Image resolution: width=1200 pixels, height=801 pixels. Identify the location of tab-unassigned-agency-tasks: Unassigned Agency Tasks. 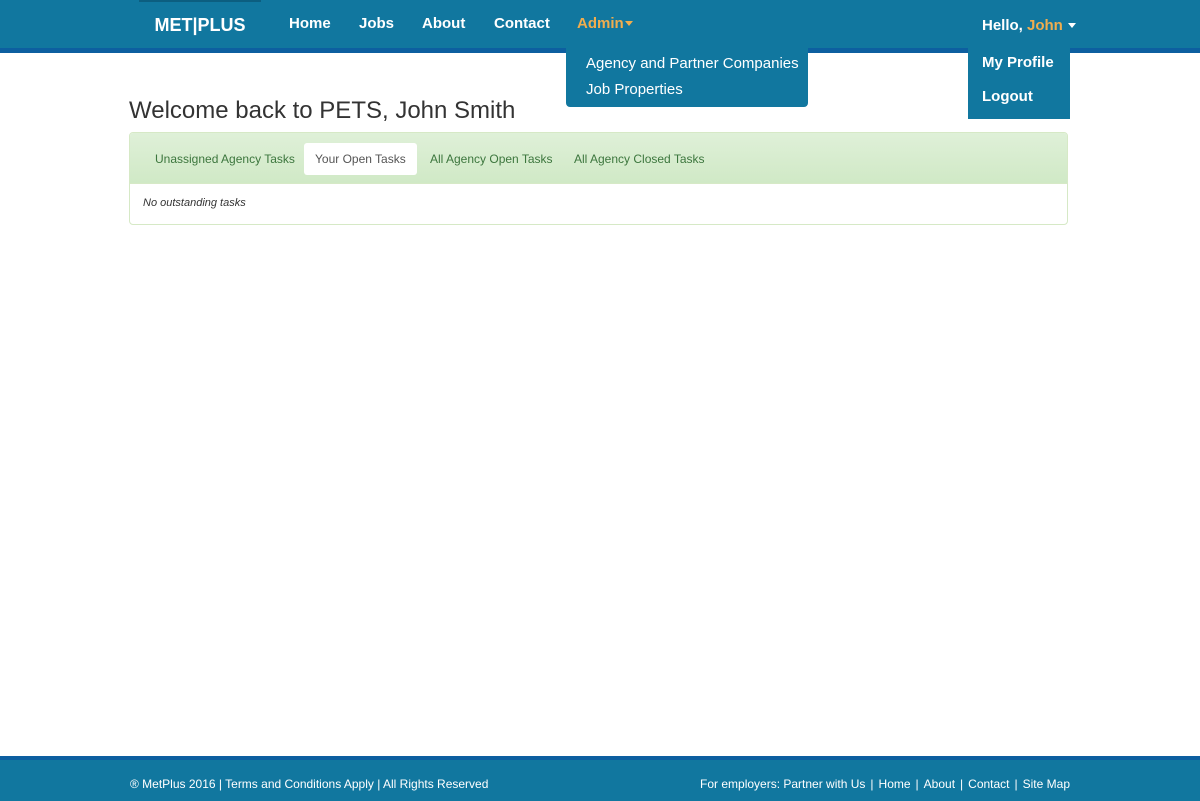
(225, 159).